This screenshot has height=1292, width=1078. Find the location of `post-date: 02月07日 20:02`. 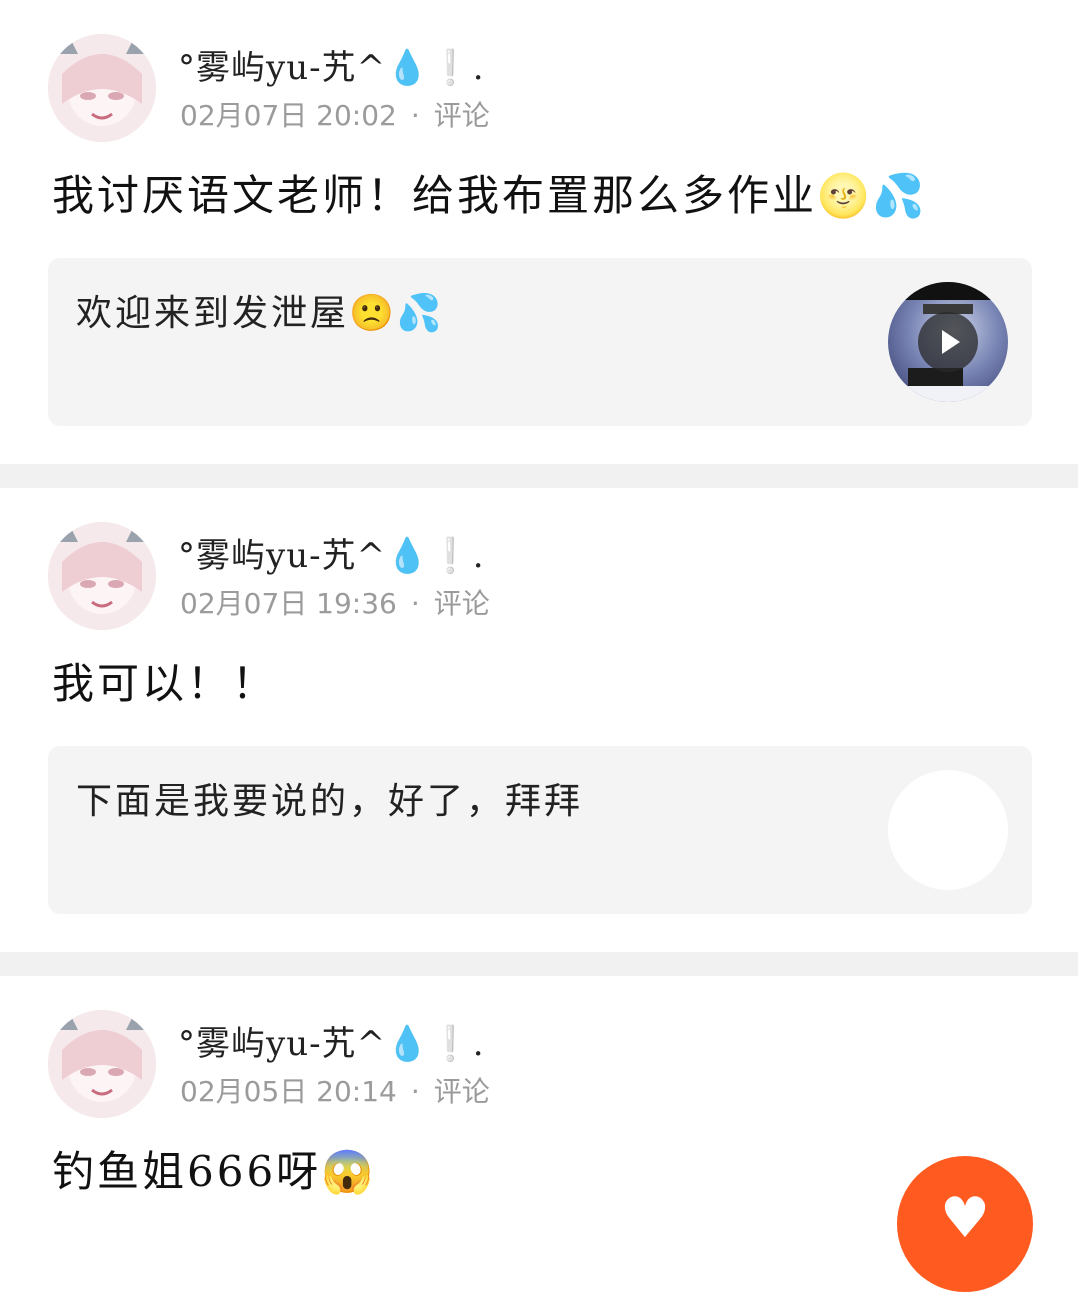

post-date: 02月07日 20:02 is located at coordinates (288, 115).